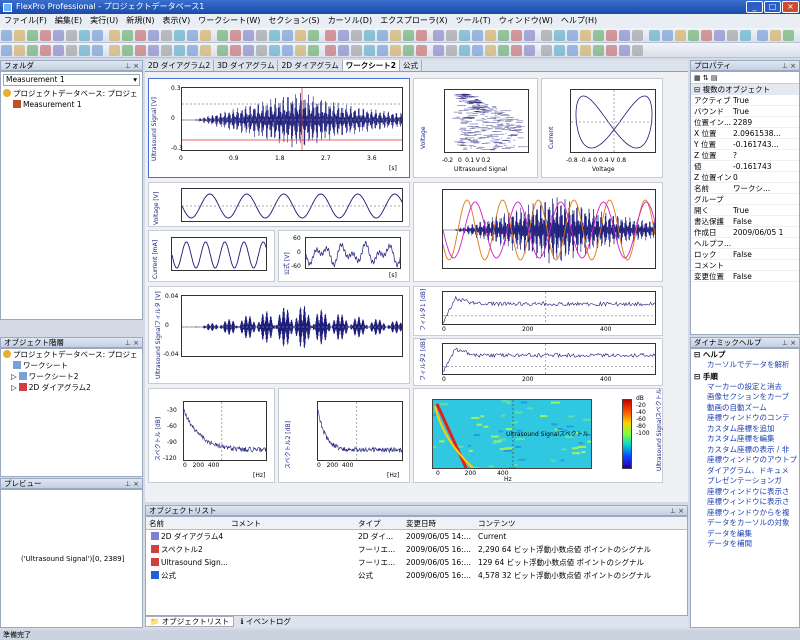 This screenshot has width=800, height=640. I want to click on tree-root: プロジェクトデータベース: プロジェ, so click(71, 93).